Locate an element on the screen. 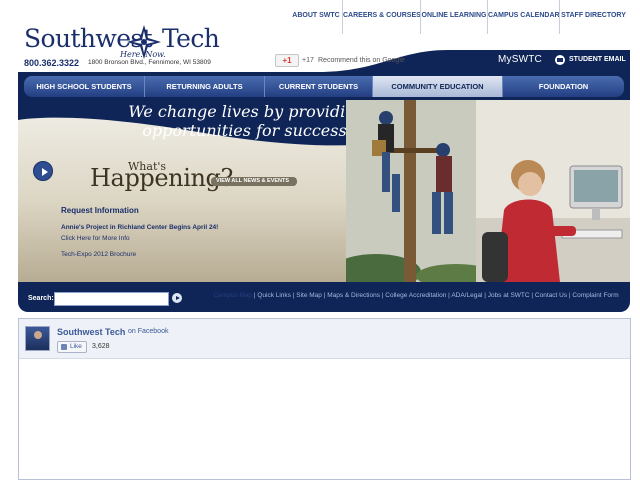 The width and height of the screenshot is (640, 480). footer-link: Contact Us is located at coordinates (551, 295).